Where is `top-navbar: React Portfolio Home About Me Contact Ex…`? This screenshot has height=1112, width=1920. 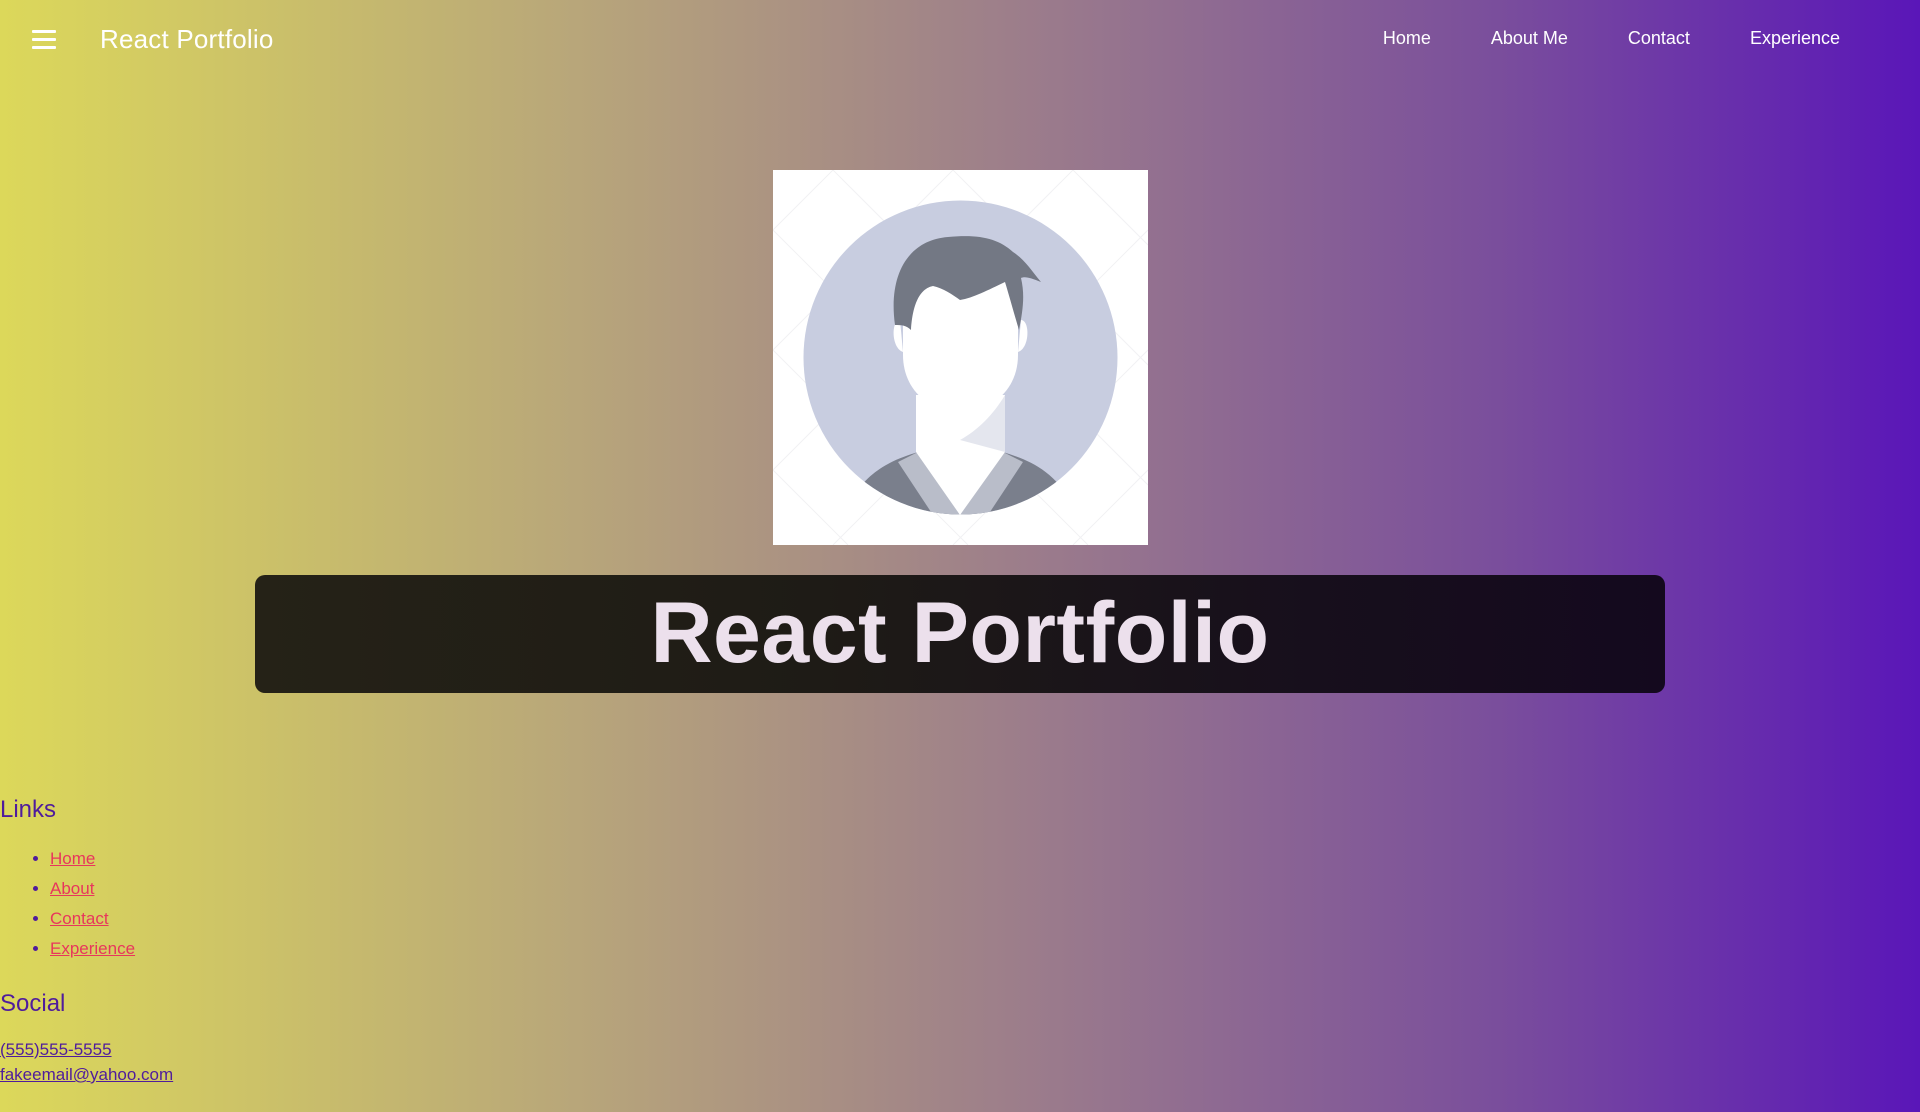
top-navbar: React Portfolio Home About Me Contact Ex… is located at coordinates (960, 40).